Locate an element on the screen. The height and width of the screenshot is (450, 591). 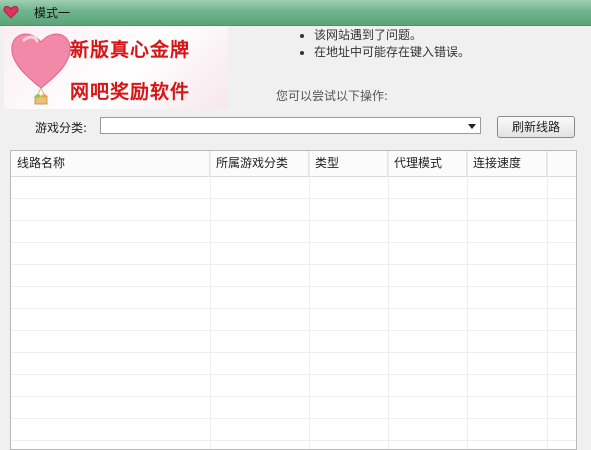
title-bar: 模式一 is located at coordinates (295, 13).